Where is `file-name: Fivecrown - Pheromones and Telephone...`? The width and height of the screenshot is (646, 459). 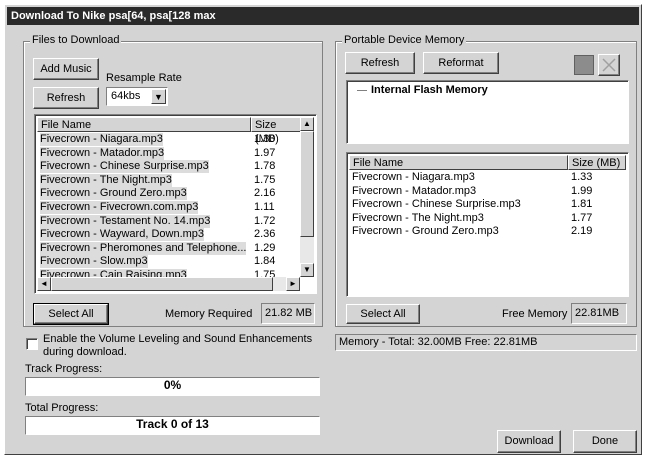
file-name: Fivecrown - Pheromones and Telephone... is located at coordinates (143, 248).